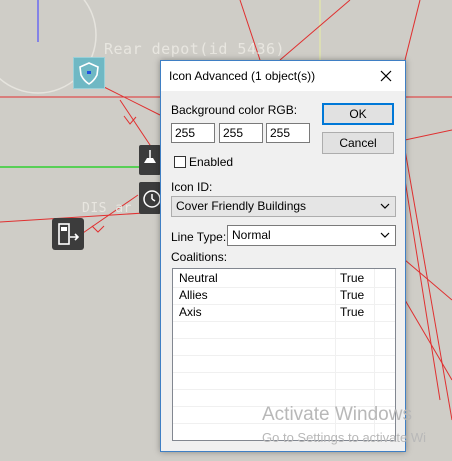  What do you see at coordinates (358, 143) in the screenshot?
I see `cancel-button: Cancel` at bounding box center [358, 143].